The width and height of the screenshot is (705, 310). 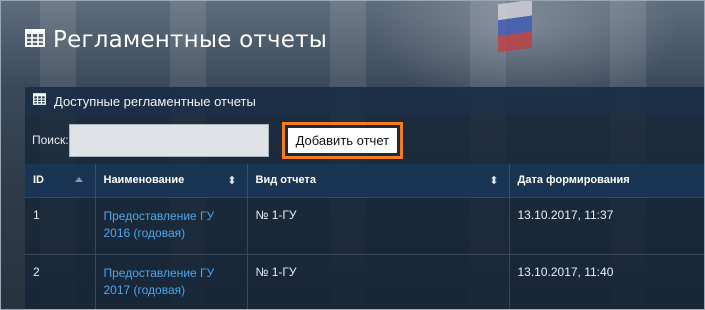 I want to click on report-name-link: Предоставление ГУ 2017 (годовая), so click(x=171, y=281).